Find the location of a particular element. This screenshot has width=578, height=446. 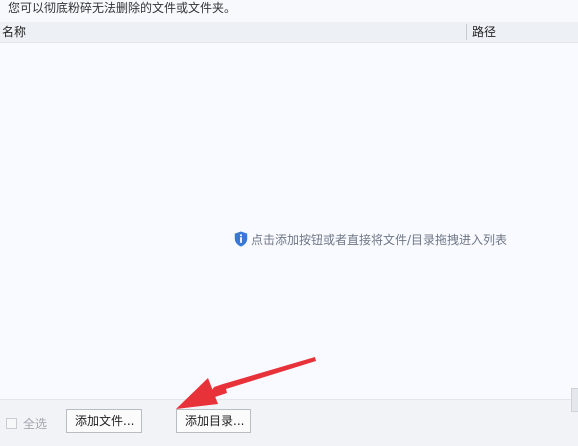

column-header-name: 名称 is located at coordinates (14, 32).